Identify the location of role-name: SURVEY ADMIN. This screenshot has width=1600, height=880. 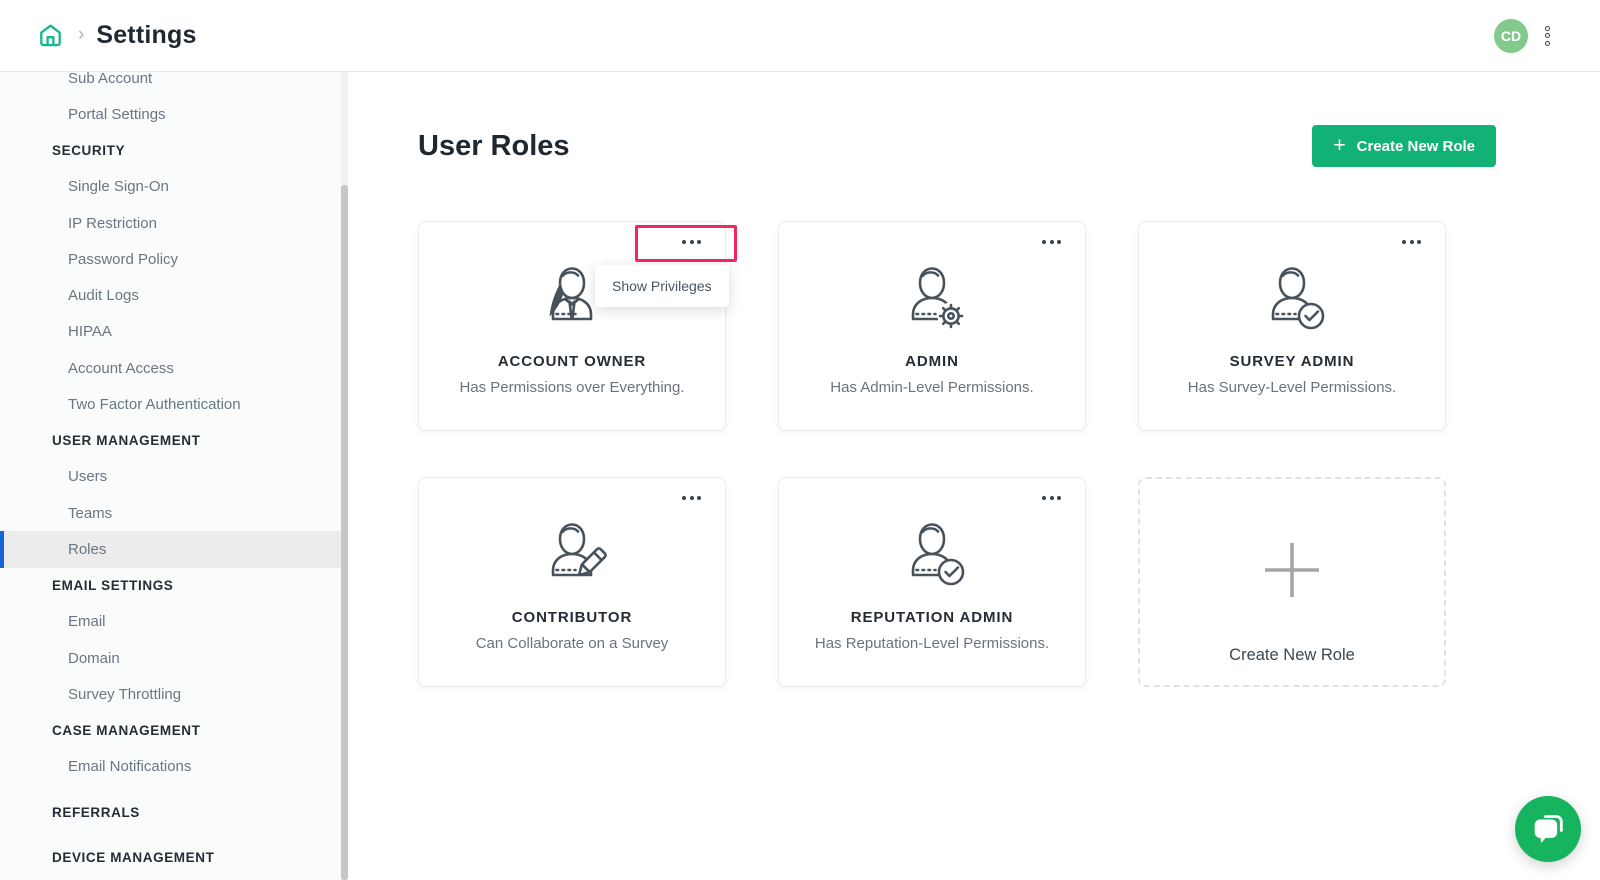
(1292, 361).